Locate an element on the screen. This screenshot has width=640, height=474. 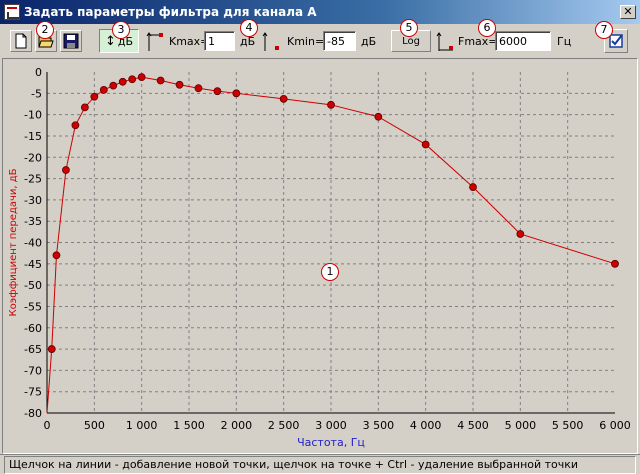
y-tick-label: -75 is located at coordinates (33, 392).